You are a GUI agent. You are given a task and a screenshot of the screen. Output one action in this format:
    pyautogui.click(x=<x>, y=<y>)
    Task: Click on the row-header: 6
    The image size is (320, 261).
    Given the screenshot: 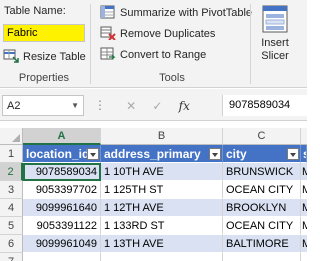 What is the action you would take?
    pyautogui.click(x=11, y=244)
    